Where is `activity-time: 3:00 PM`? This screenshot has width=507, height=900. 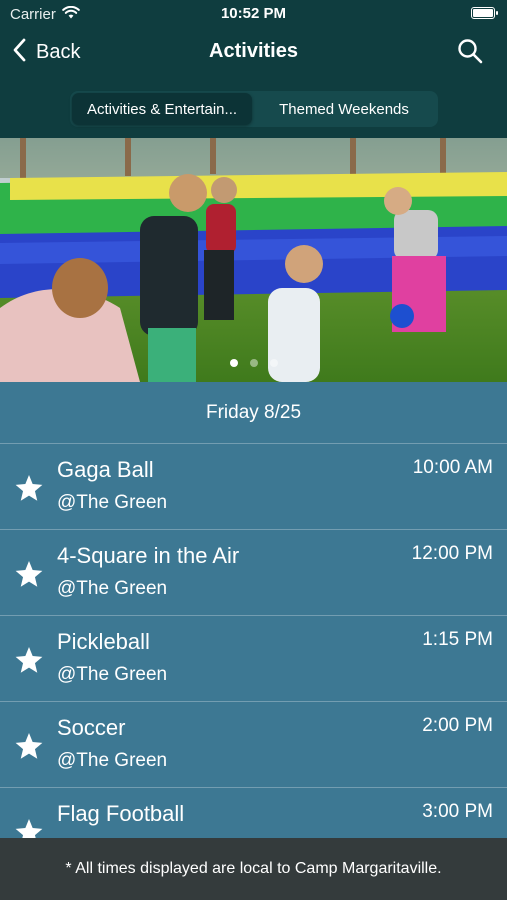 activity-time: 3:00 PM is located at coordinates (457, 811).